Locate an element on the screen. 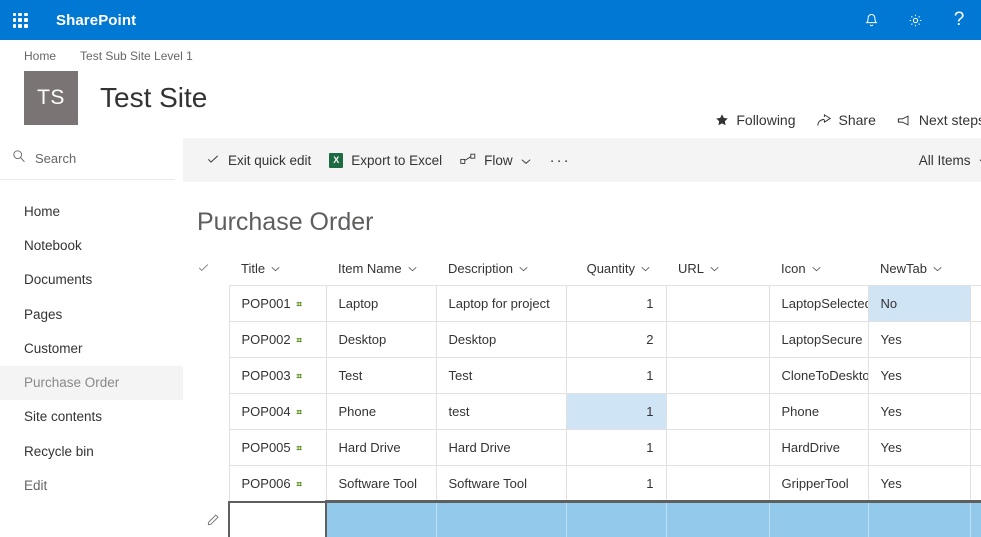 This screenshot has height=537, width=981. sidebar-item-customer: Customer is located at coordinates (91, 349).